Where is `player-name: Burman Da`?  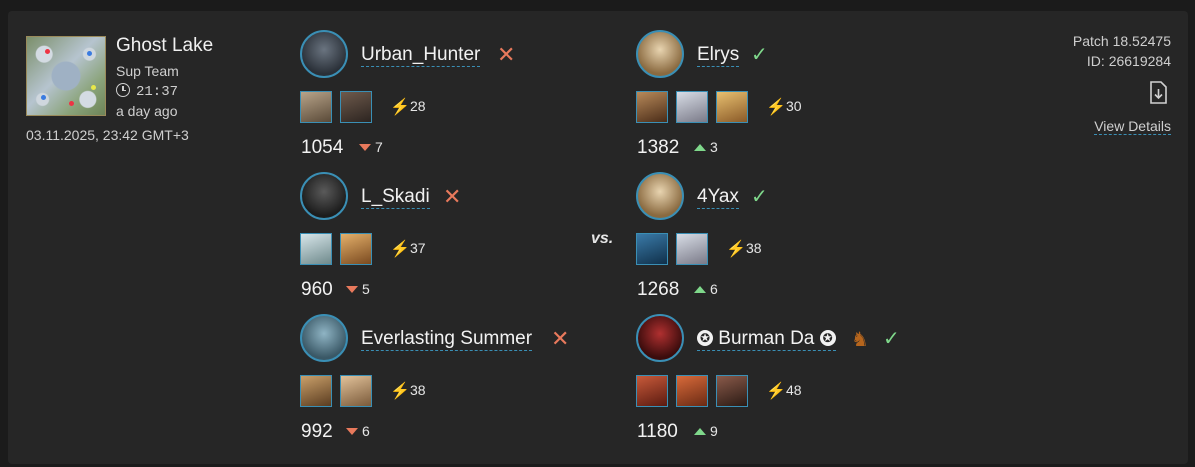
player-name: Burman Da is located at coordinates (766, 338).